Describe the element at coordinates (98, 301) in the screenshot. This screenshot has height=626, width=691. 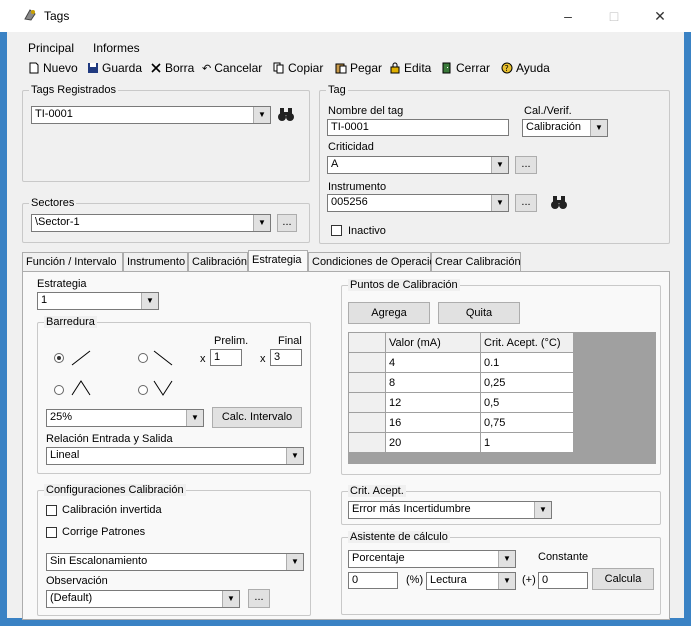
I see `estrategia-select: 1 ▼` at that location.